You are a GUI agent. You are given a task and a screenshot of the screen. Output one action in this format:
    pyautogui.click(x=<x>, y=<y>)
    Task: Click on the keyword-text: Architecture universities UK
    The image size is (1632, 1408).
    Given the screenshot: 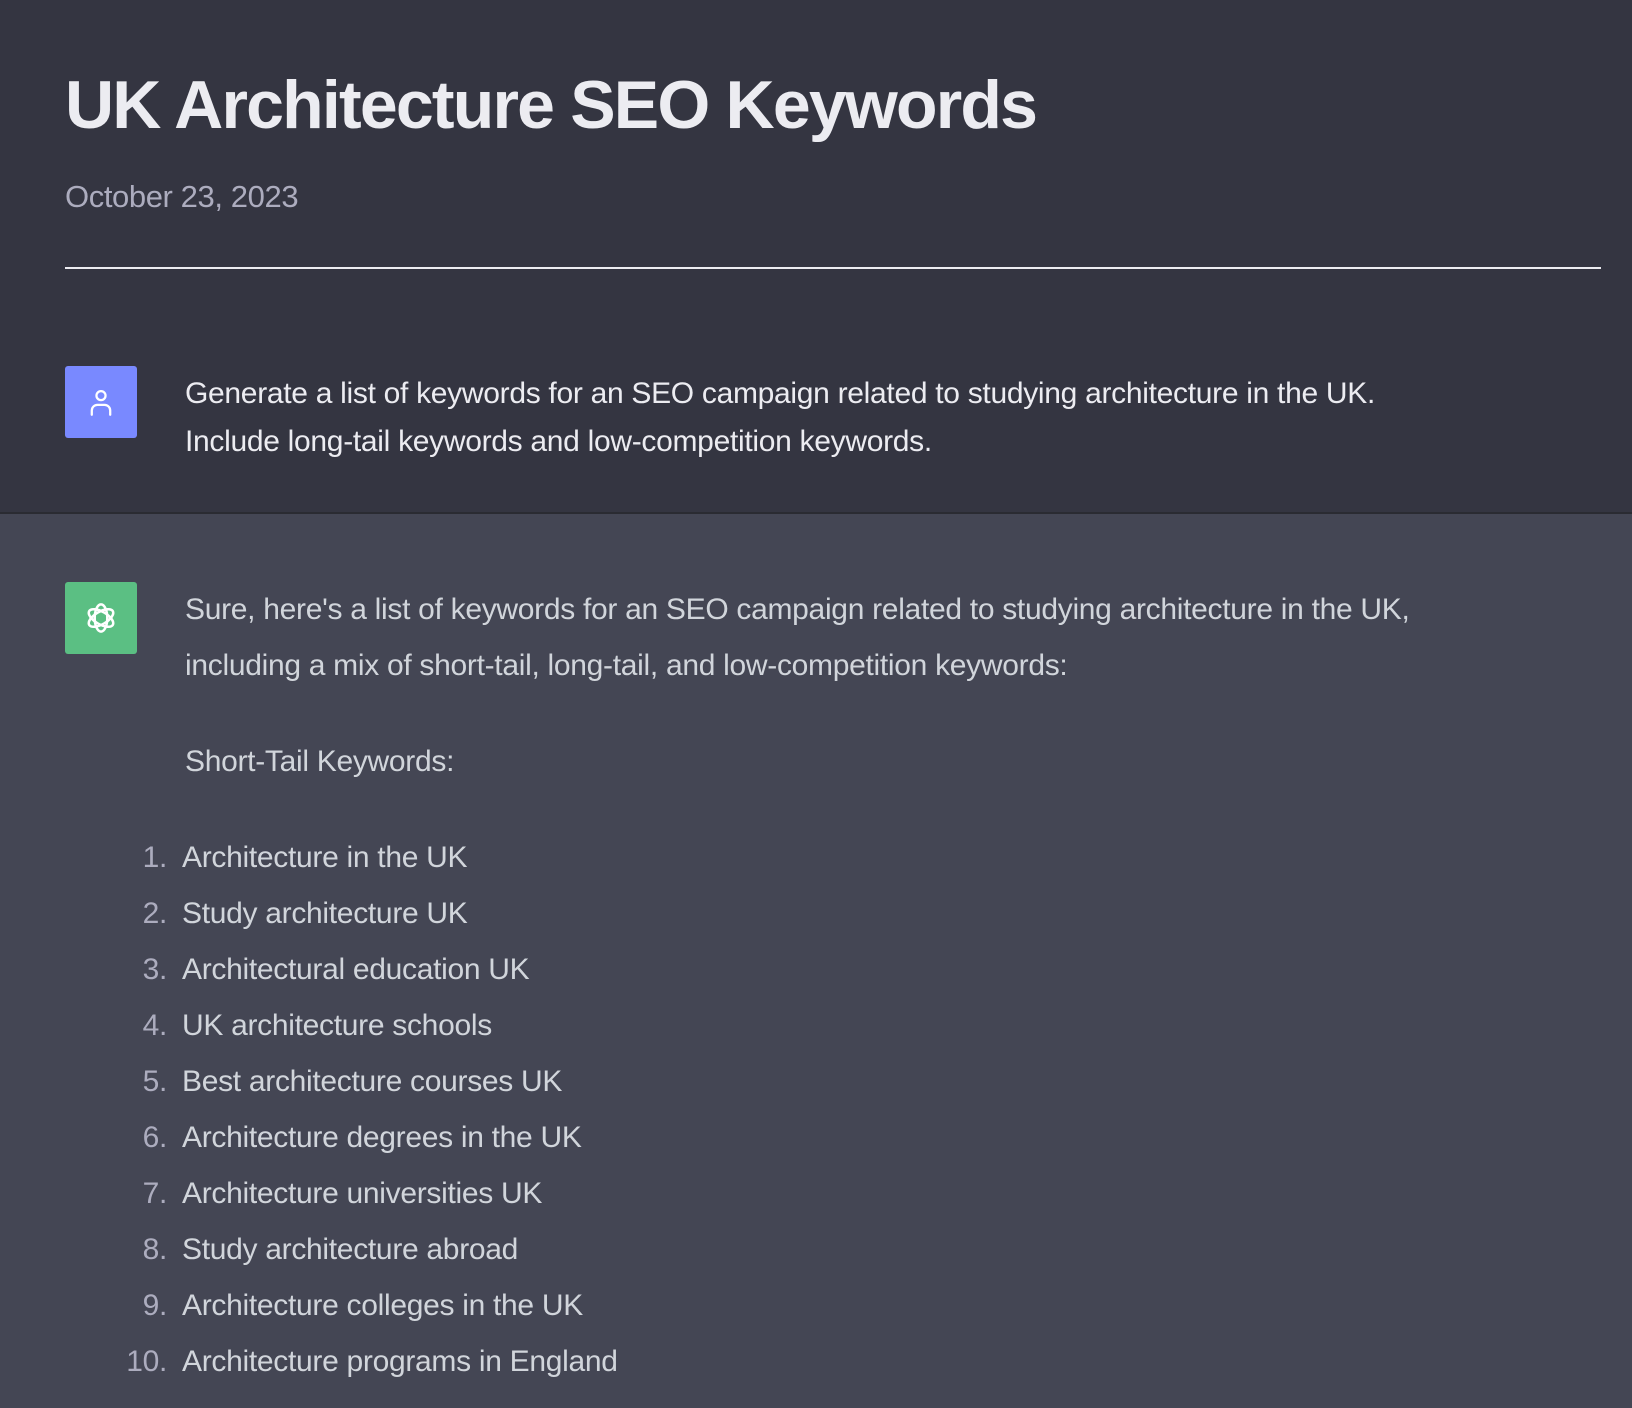 What is the action you would take?
    pyautogui.click(x=362, y=1193)
    